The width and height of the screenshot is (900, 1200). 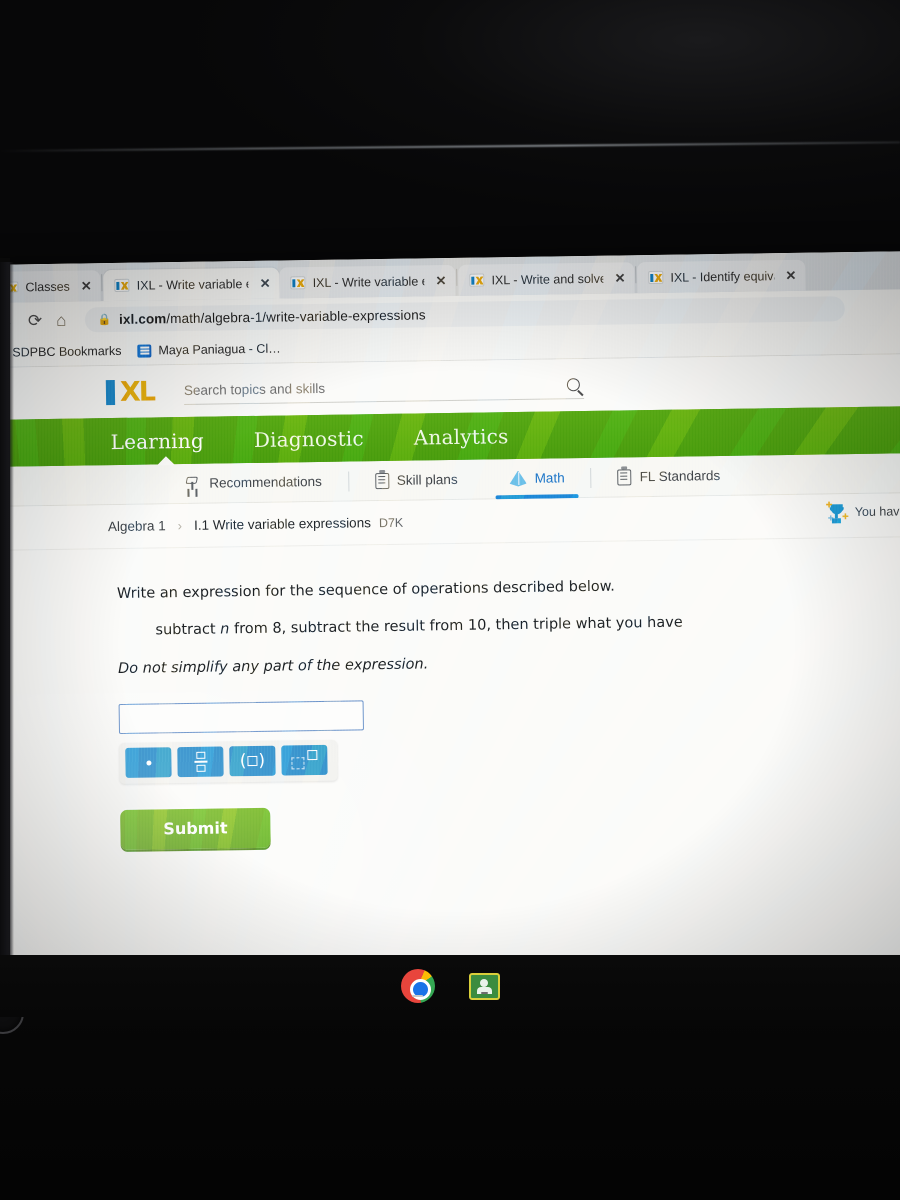 I want to click on nav-learning: Learning, so click(x=158, y=440).